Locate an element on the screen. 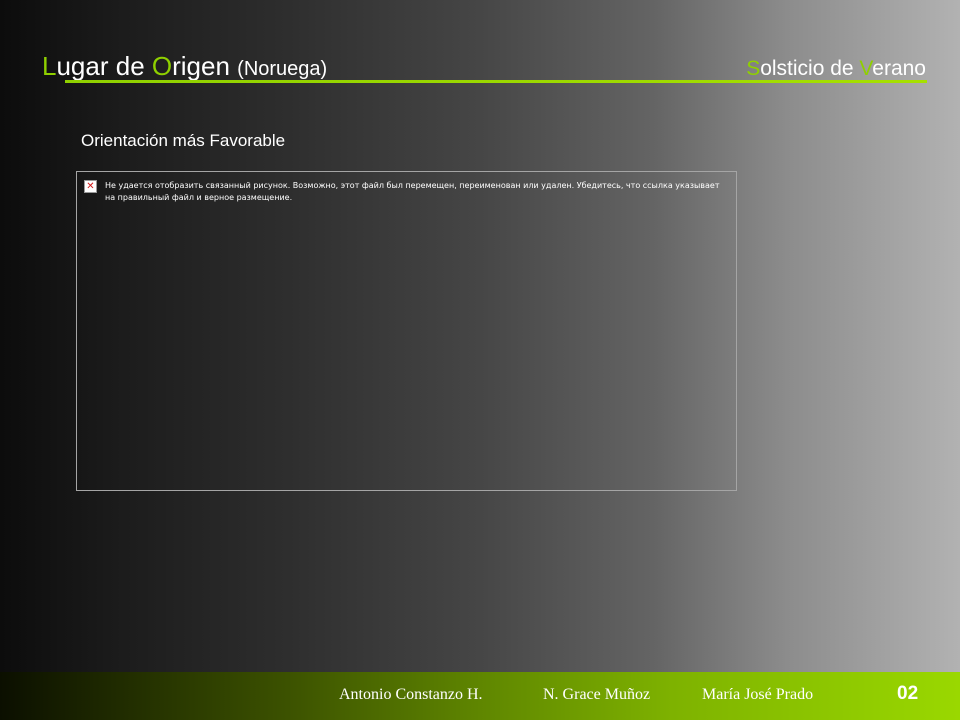 This screenshot has width=960, height=720. subtitle-initial-v: V is located at coordinates (866, 68).